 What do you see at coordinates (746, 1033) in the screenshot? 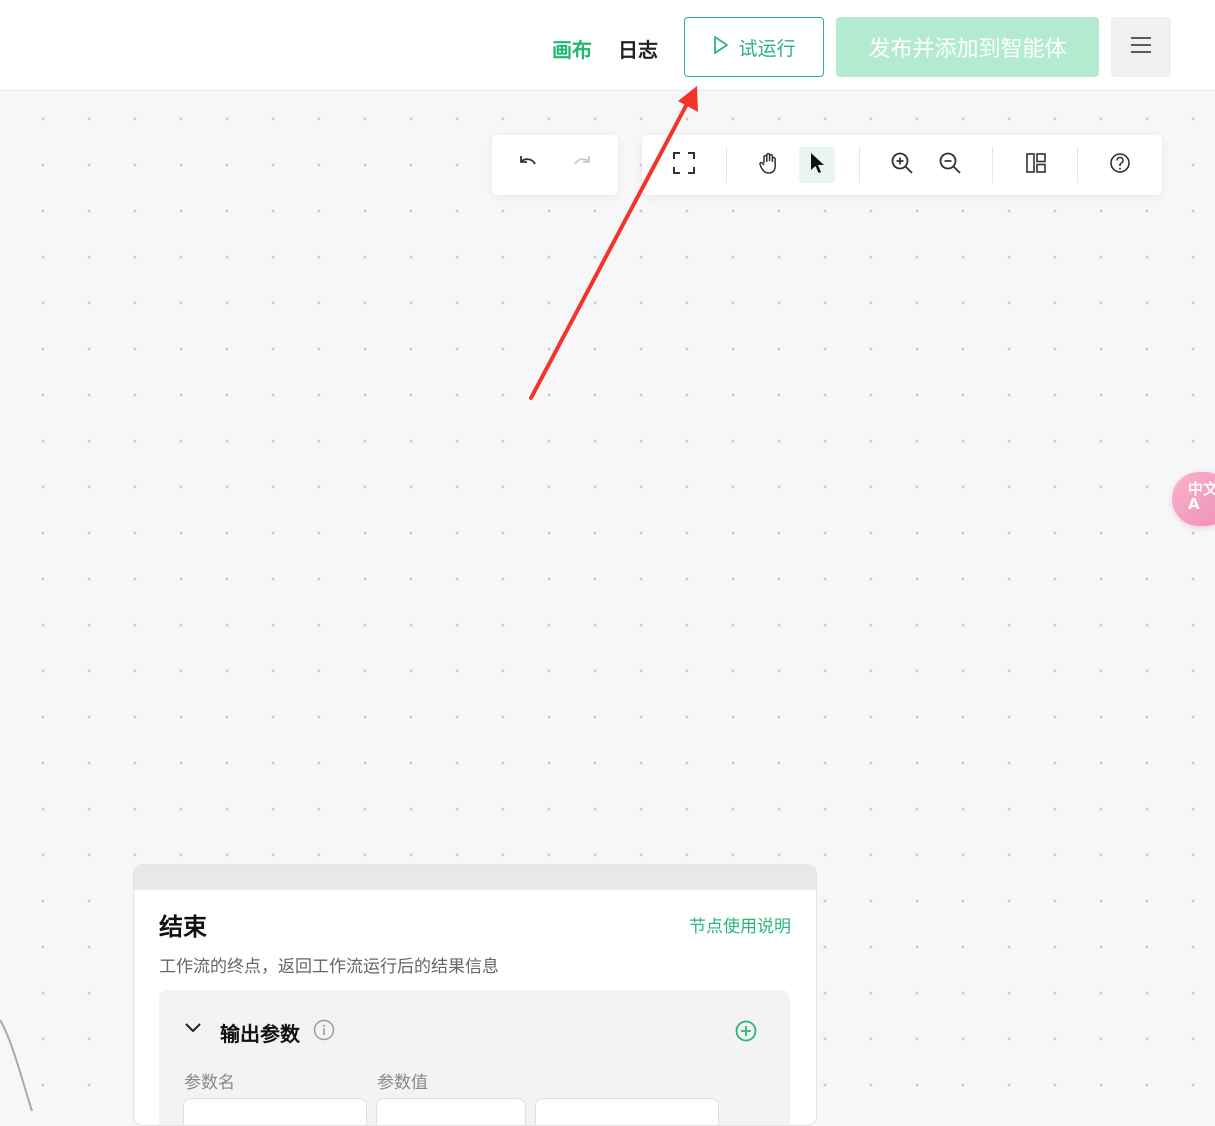
I see `add-param-icon` at bounding box center [746, 1033].